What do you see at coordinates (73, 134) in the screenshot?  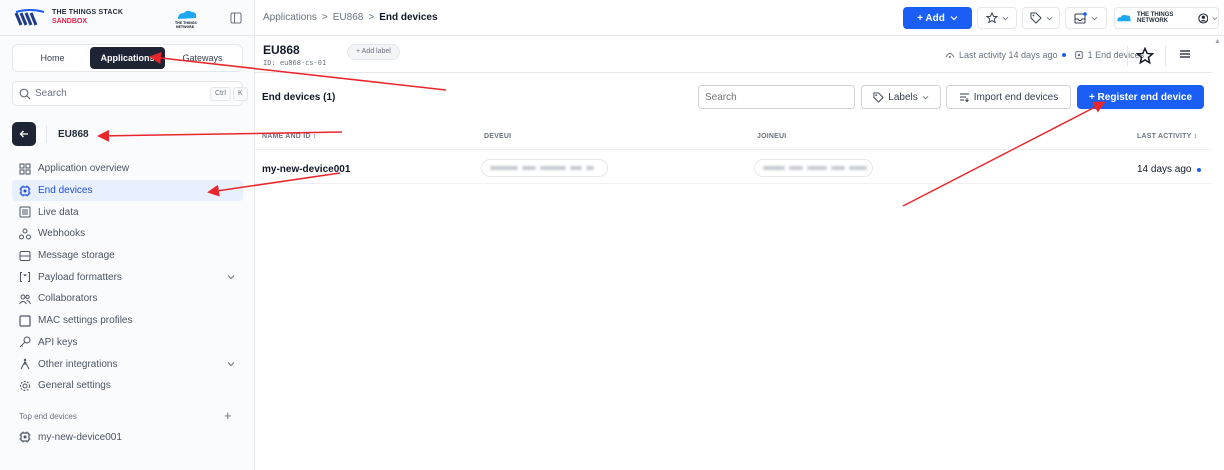 I see `app-name: EU868` at bounding box center [73, 134].